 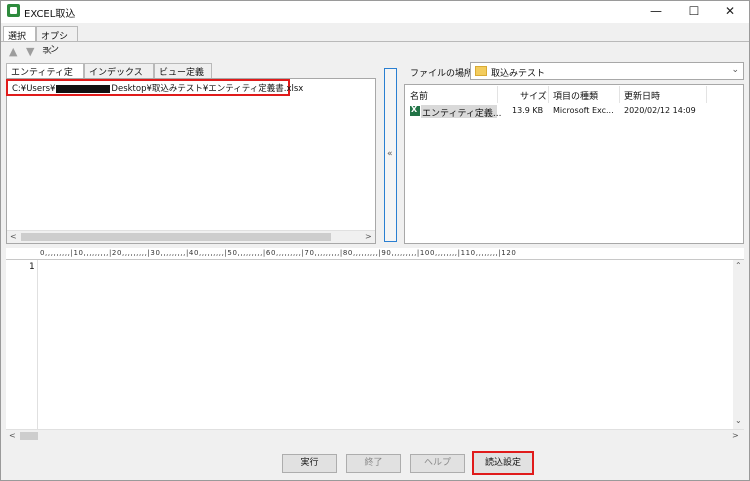 What do you see at coordinates (34, 89) in the screenshot?
I see `path-prefix: C:¥Users¥` at bounding box center [34, 89].